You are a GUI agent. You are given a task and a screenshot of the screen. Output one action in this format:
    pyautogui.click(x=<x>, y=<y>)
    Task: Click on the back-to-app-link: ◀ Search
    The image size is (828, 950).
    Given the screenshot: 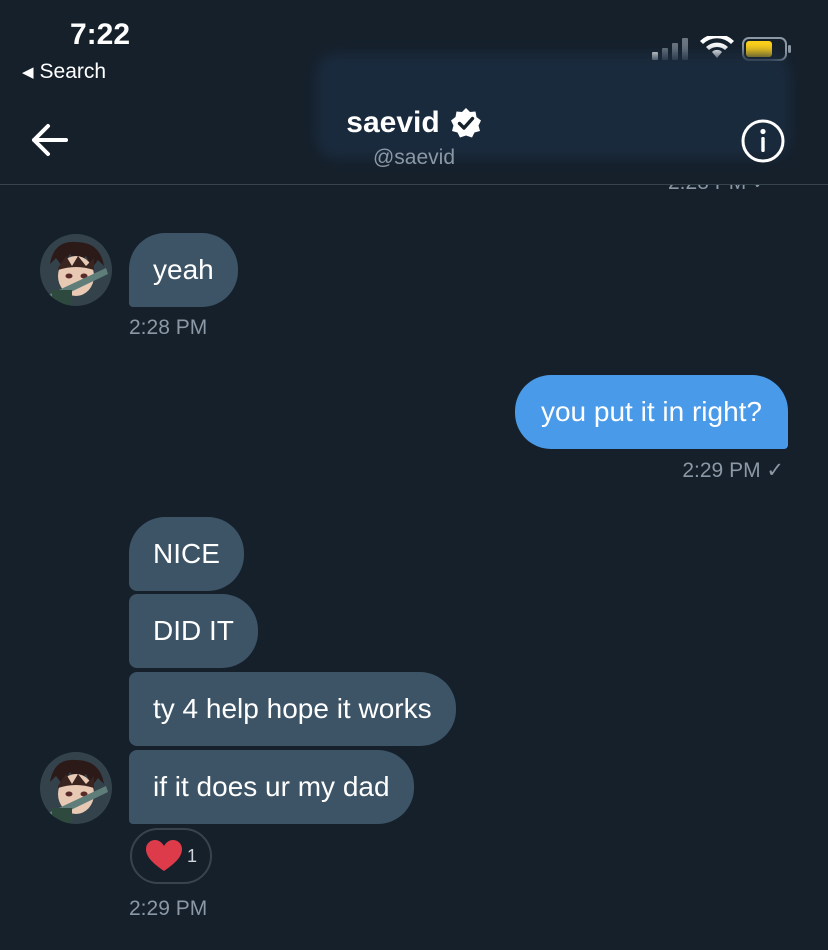 What is the action you would take?
    pyautogui.click(x=64, y=72)
    